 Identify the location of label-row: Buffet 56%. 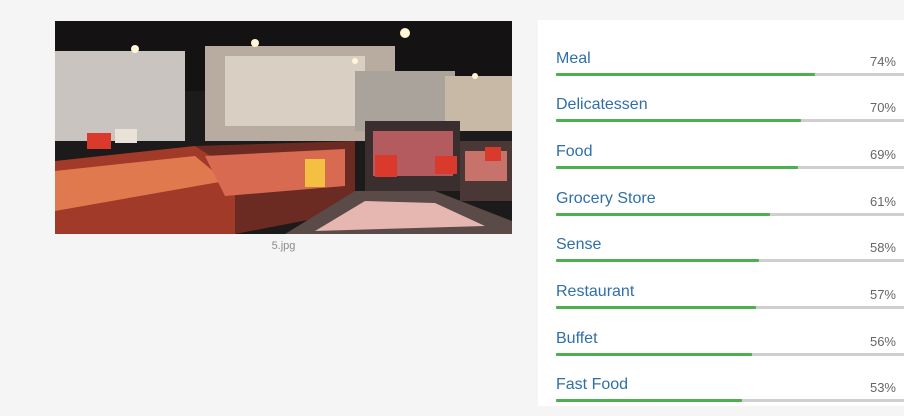
(730, 350).